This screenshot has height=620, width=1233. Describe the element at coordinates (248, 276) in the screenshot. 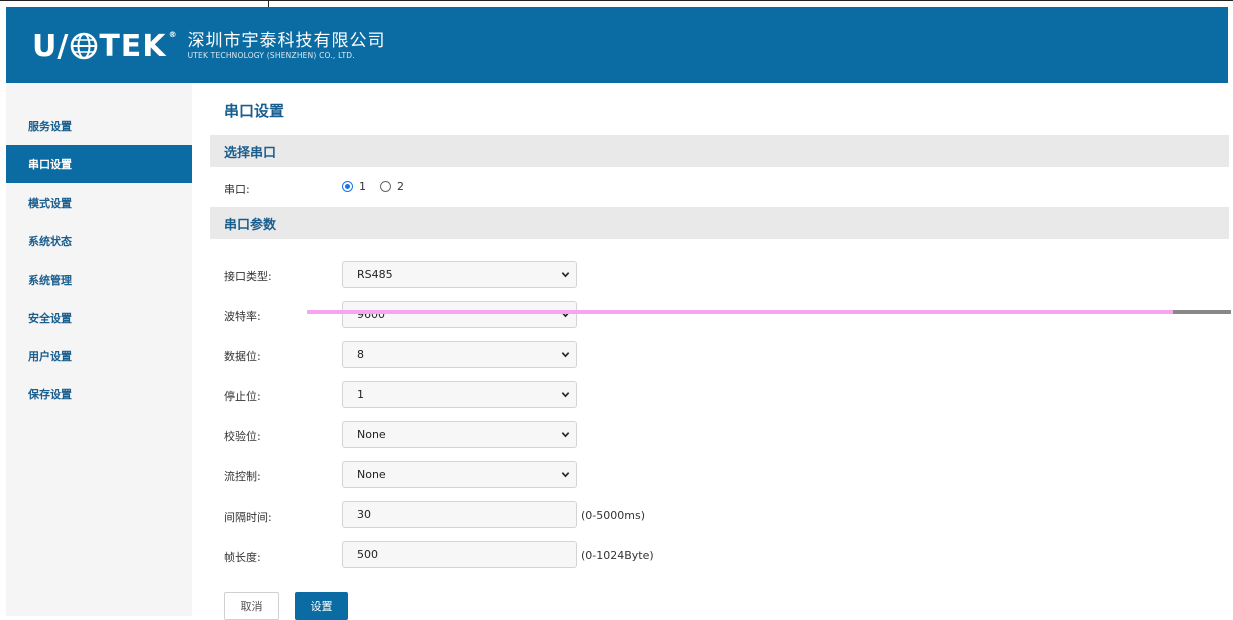

I see `interface-type-label: 接口类型:` at that location.